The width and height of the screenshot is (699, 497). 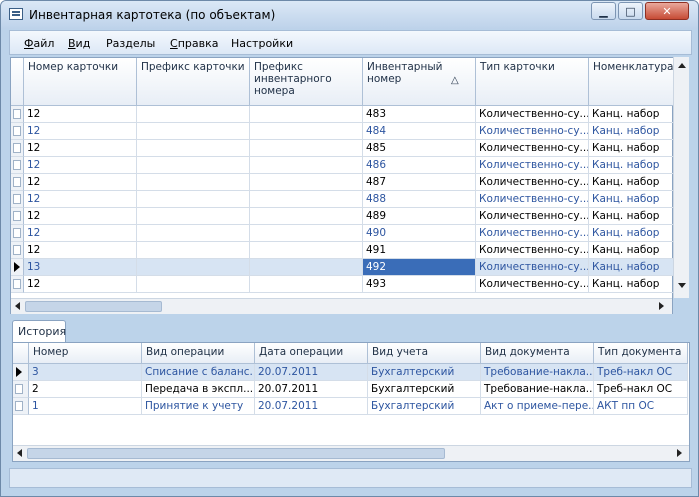 I want to click on history-horizontal-scrollbar, so click(x=351, y=453).